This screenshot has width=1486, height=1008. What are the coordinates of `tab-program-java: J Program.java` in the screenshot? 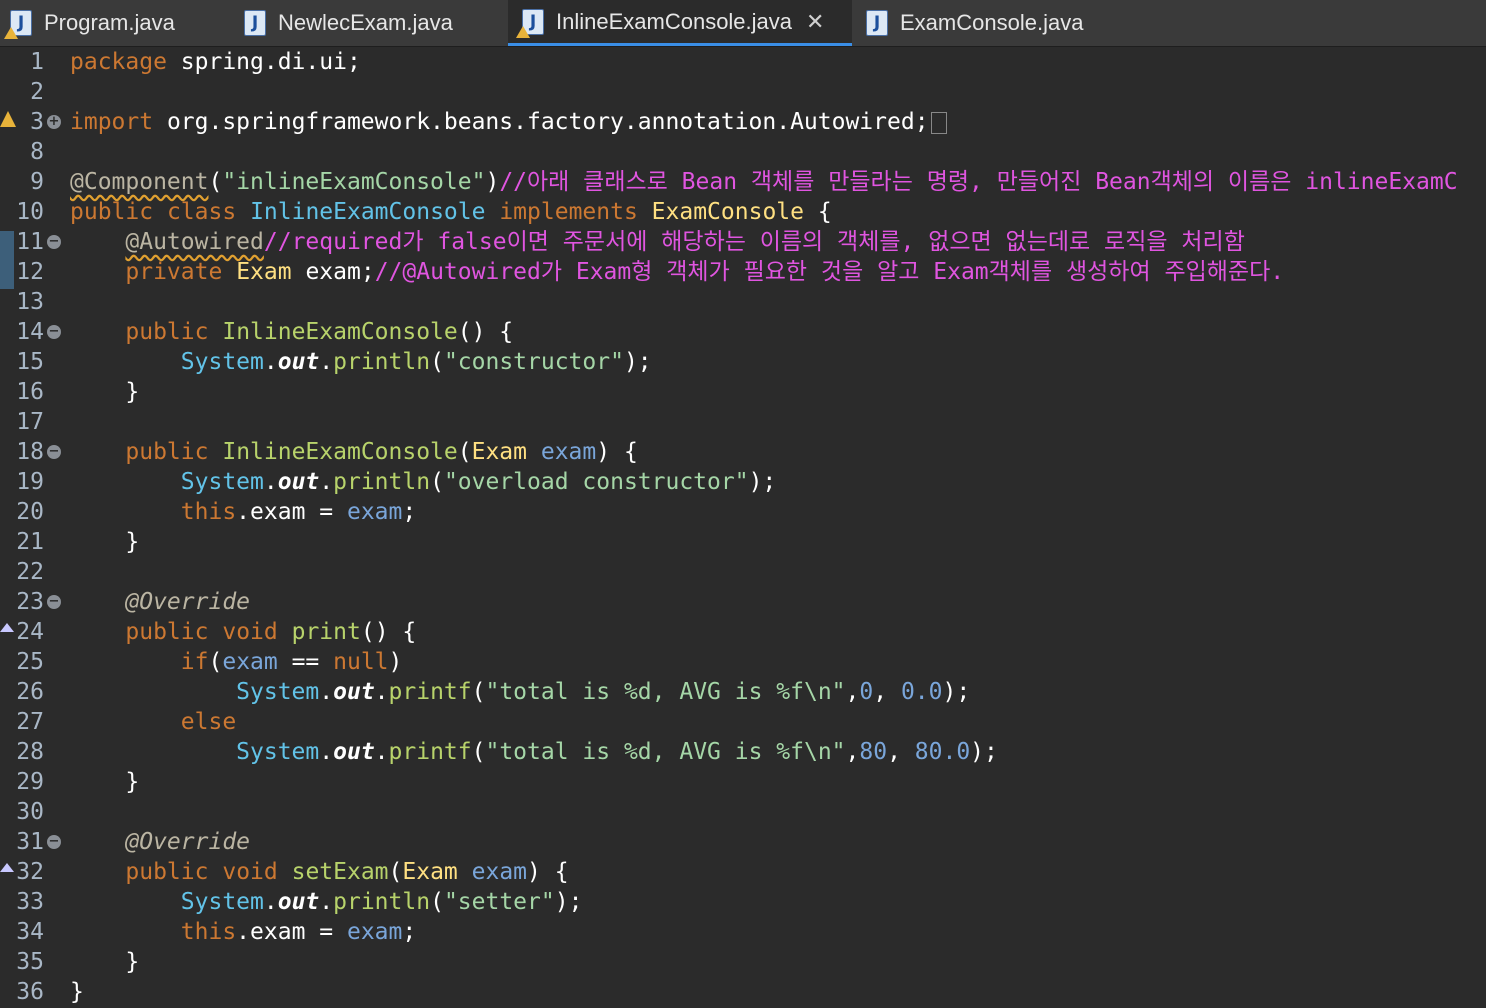 It's located at (89, 23).